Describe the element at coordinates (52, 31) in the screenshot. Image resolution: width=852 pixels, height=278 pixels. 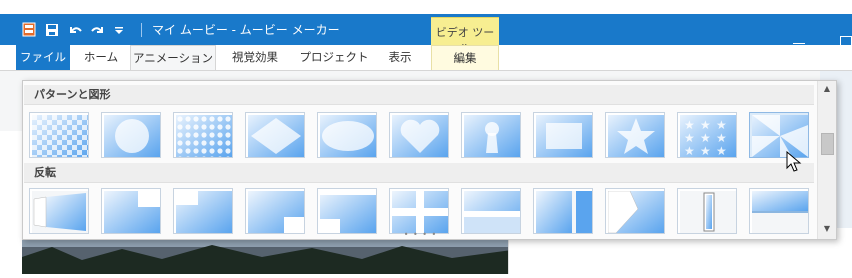
I see `save-icon` at that location.